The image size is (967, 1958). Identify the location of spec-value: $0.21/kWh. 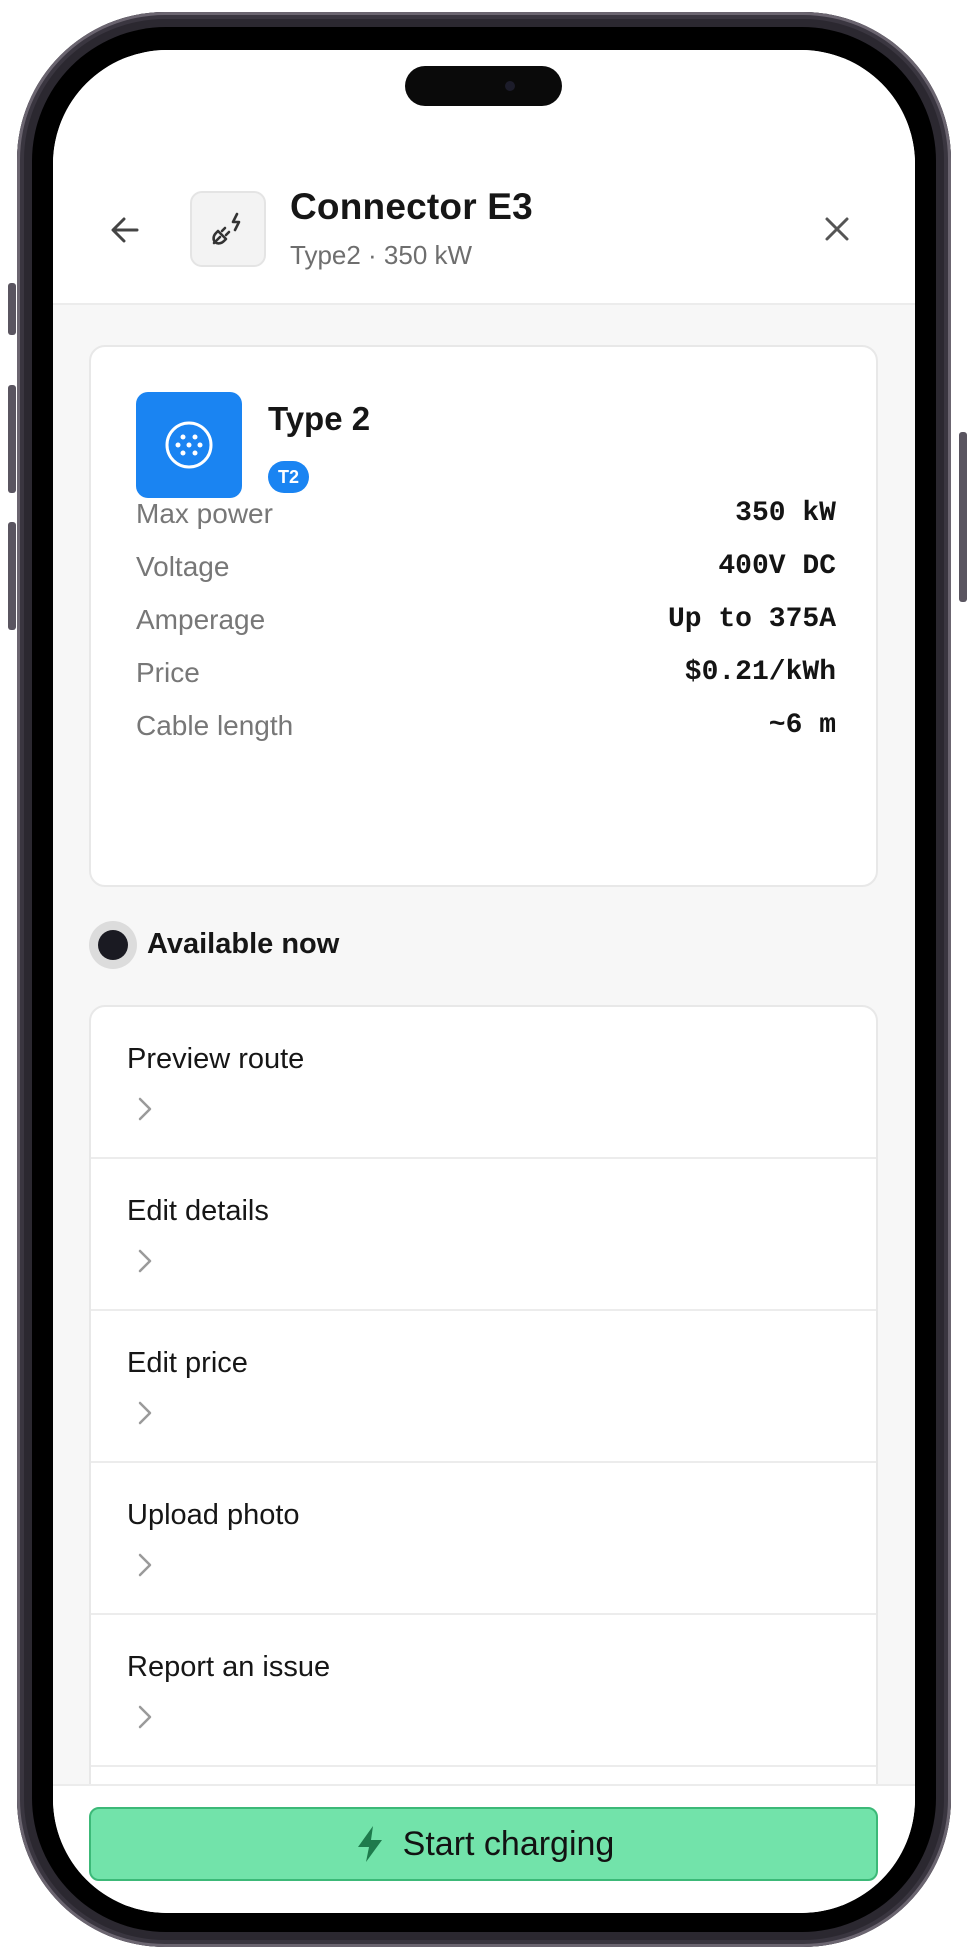
(760, 672).